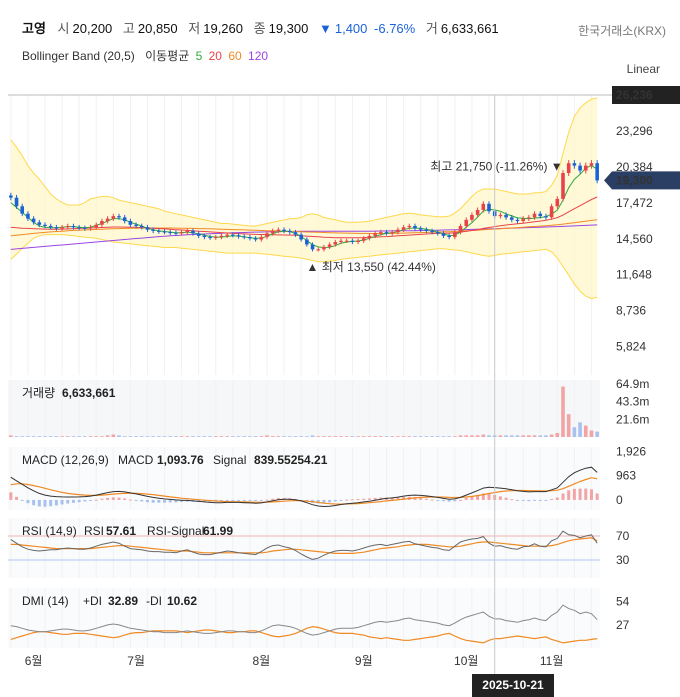 The image size is (680, 697). Describe the element at coordinates (631, 451) in the screenshot. I see `macd-y-tick: 1,926` at that location.